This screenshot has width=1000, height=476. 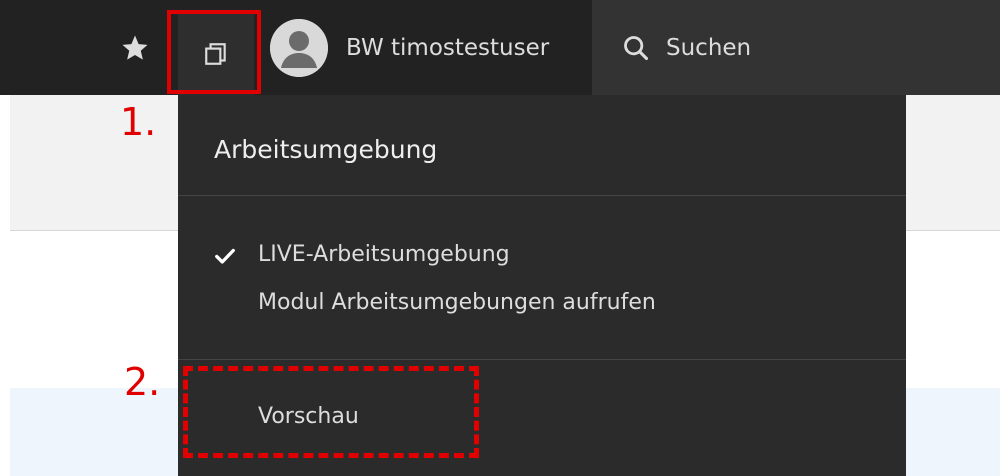 What do you see at coordinates (384, 254) in the screenshot?
I see `menu-item-live-workspace: LIVE-Arbeitsumgebung` at bounding box center [384, 254].